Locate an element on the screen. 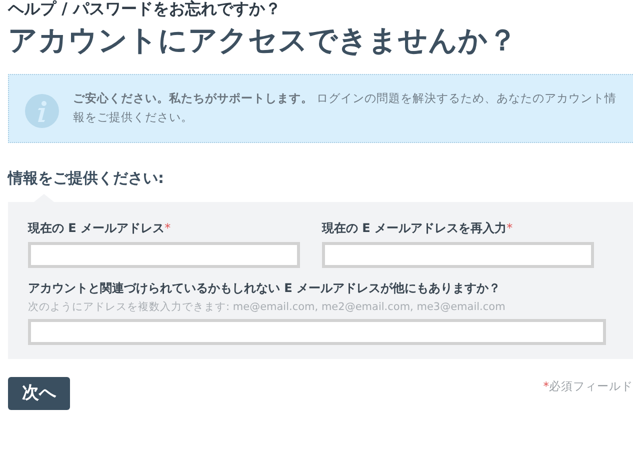 The image size is (633, 454). notice-text: ご安心ください。私たちがサポートします。 ログインの問題を解決するため、あなたのアカウント情報をご提供ください。 is located at coordinates (345, 108).